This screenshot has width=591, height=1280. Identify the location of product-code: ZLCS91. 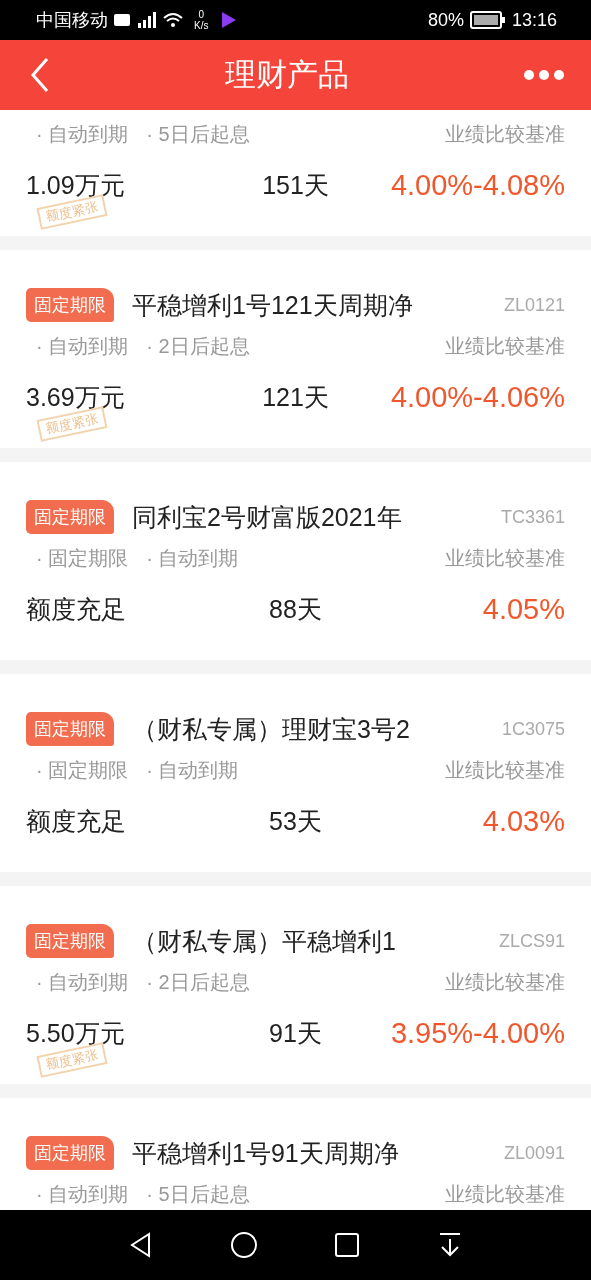
(531, 941).